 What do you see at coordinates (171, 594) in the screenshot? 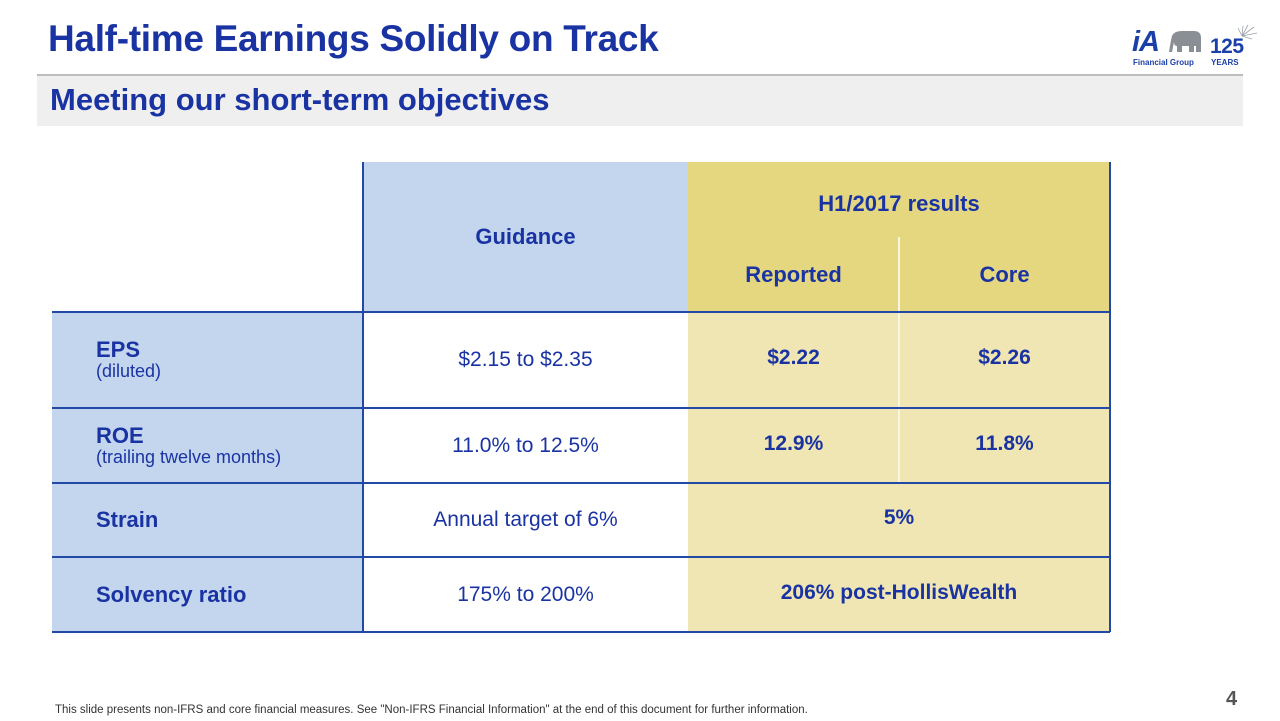
I see `row-label: Solvency ratio` at bounding box center [171, 594].